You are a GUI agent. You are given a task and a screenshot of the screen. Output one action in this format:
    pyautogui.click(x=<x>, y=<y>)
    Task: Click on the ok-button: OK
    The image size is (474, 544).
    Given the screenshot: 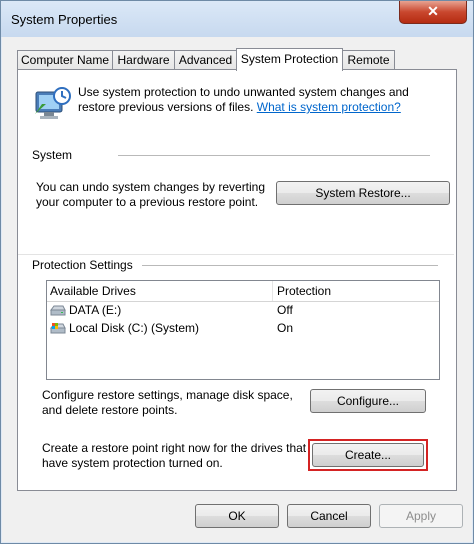 What is the action you would take?
    pyautogui.click(x=237, y=516)
    